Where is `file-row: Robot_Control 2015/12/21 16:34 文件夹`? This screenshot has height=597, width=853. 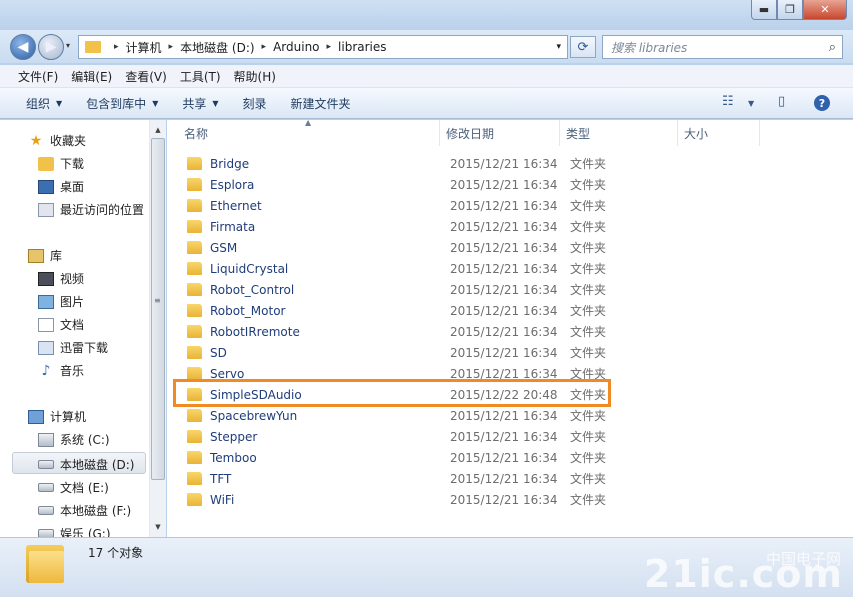 file-row: Robot_Control 2015/12/21 16:34 文件夹 is located at coordinates (473, 289).